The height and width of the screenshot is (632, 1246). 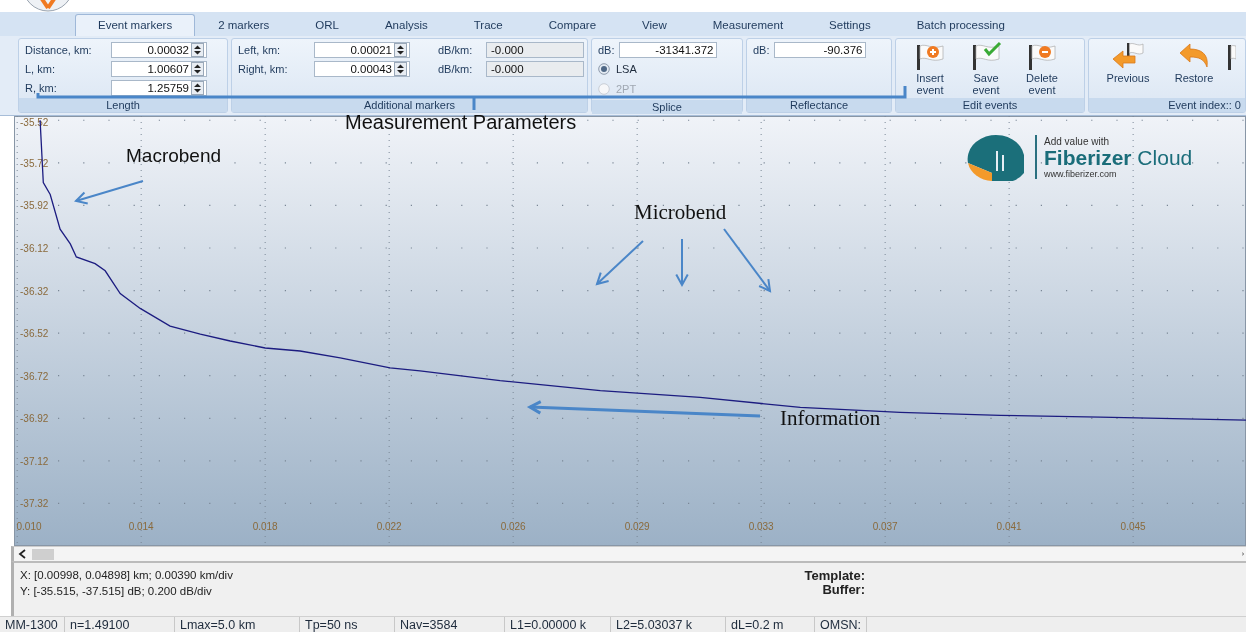 I want to click on ribbon-tab: Settings, so click(x=850, y=25).